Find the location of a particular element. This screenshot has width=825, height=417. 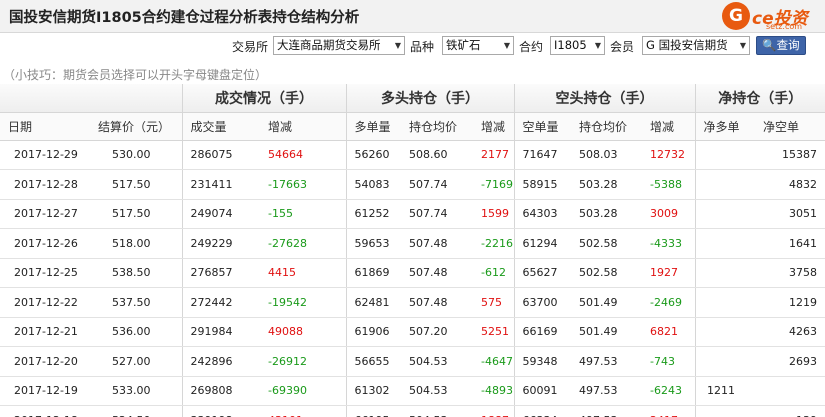

col-long: 多单量 is located at coordinates (373, 126).